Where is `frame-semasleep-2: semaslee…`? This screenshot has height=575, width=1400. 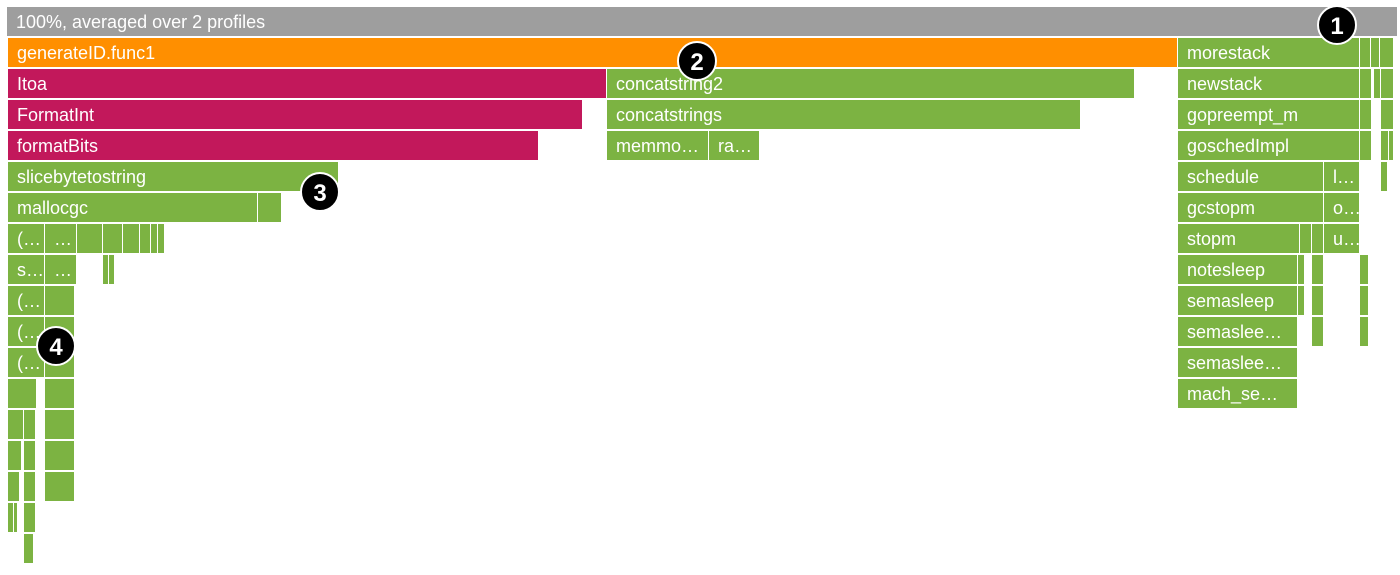
frame-semasleep-2: semaslee… is located at coordinates (1238, 332).